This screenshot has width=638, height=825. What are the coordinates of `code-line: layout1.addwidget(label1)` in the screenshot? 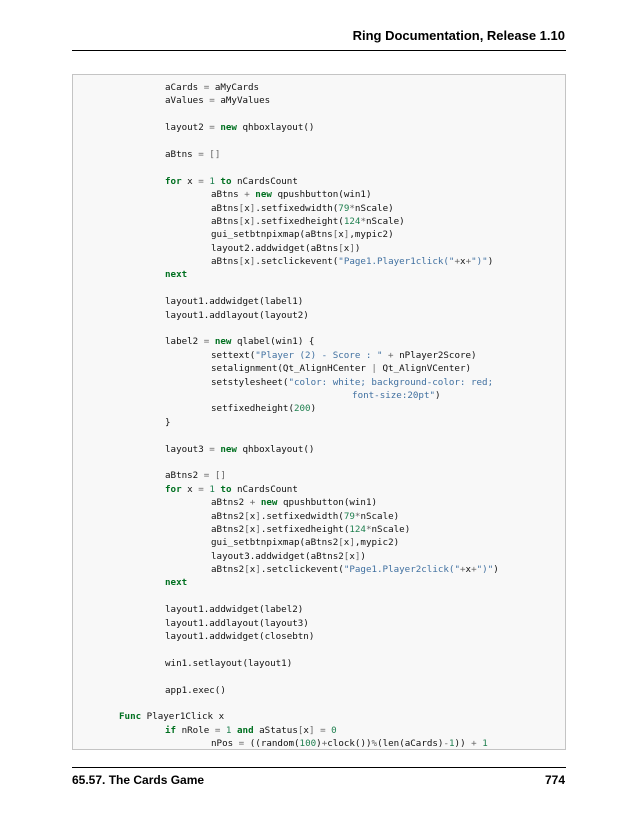 It's located at (319, 301).